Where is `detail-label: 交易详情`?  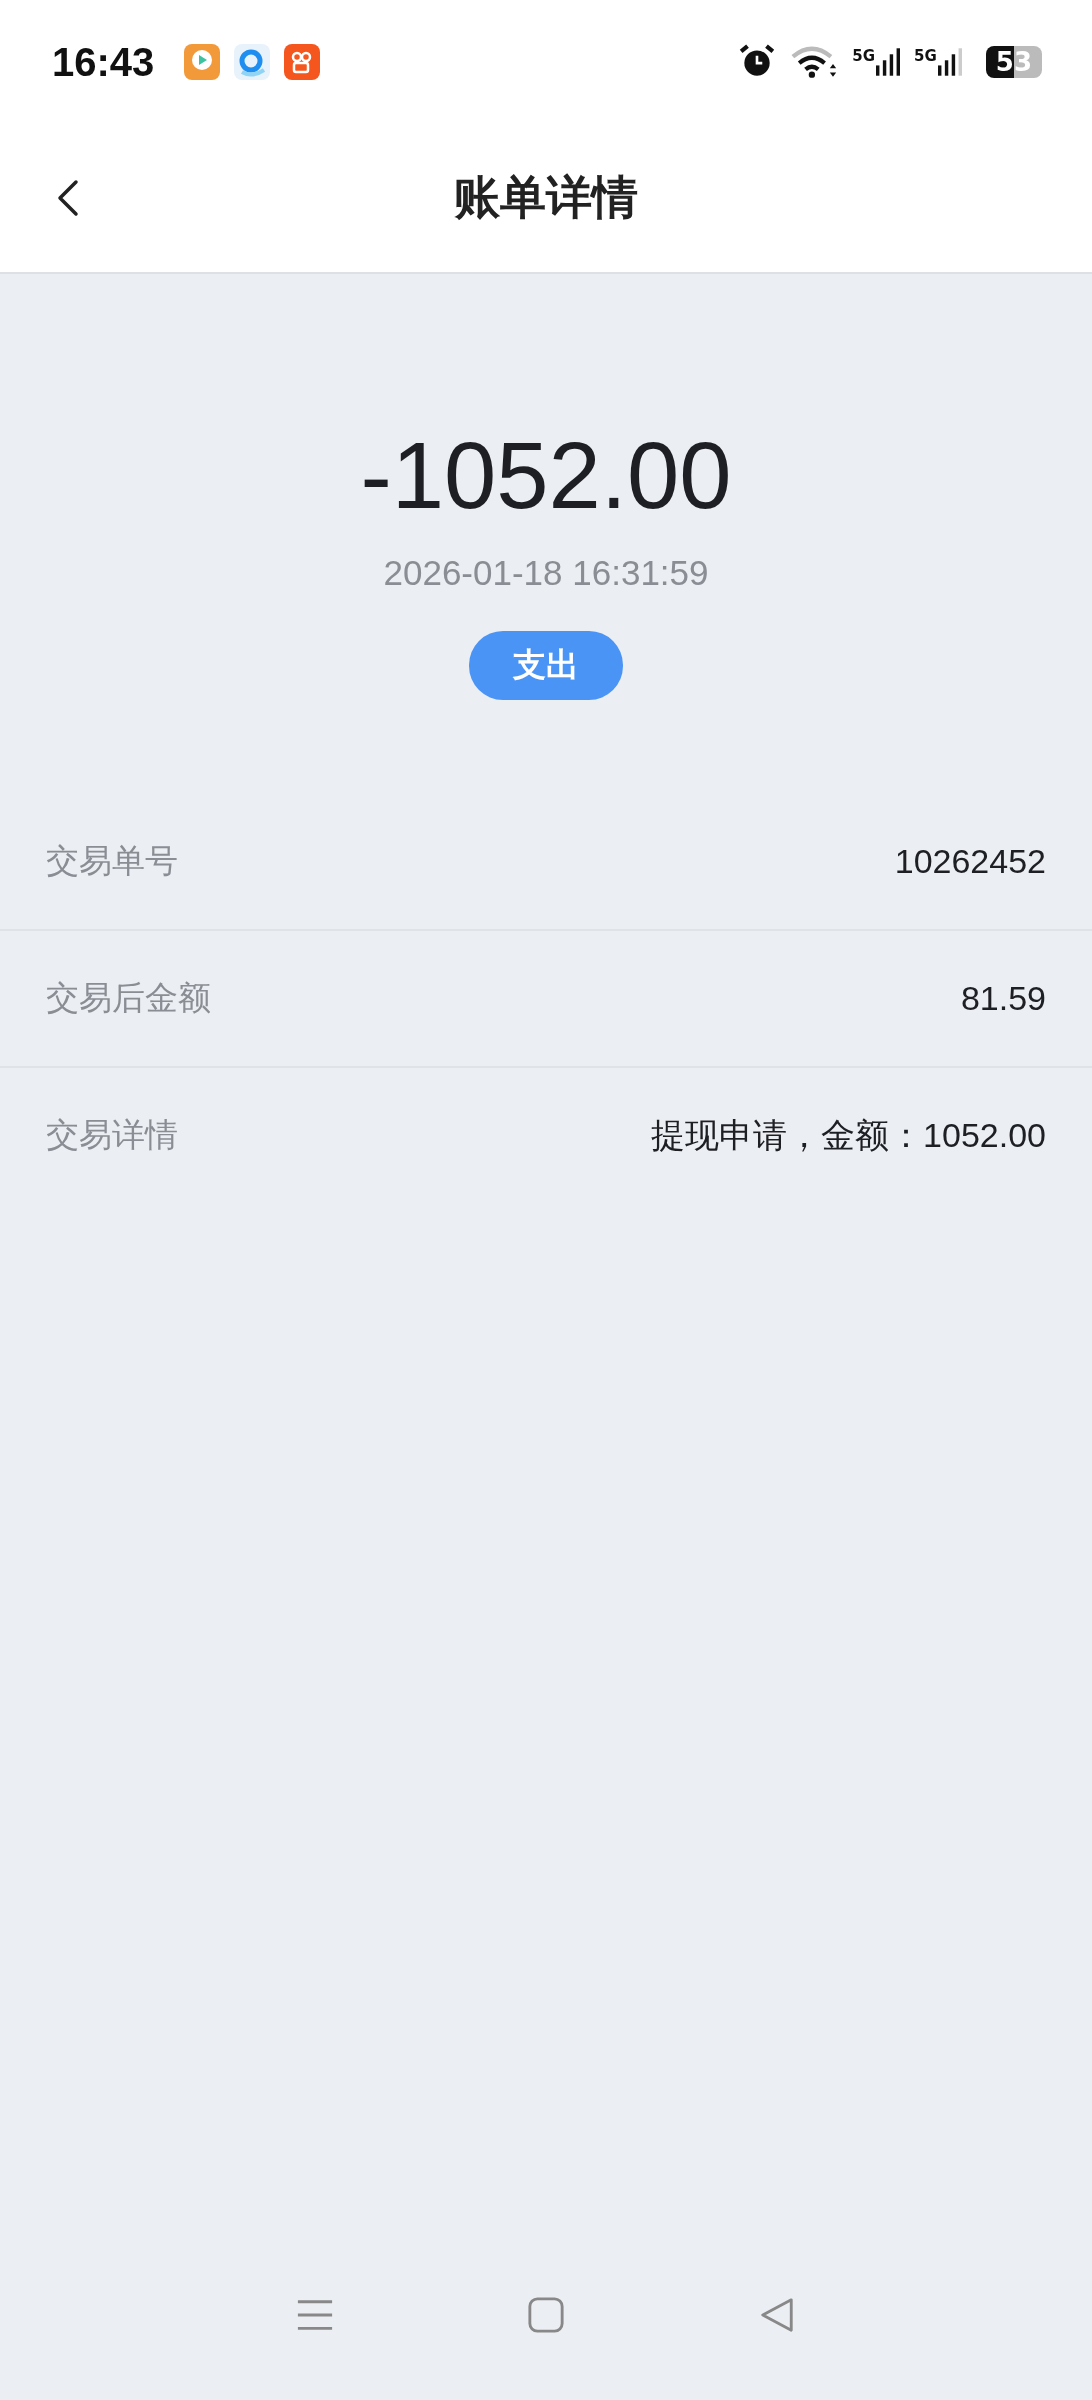 detail-label: 交易详情 is located at coordinates (112, 1135).